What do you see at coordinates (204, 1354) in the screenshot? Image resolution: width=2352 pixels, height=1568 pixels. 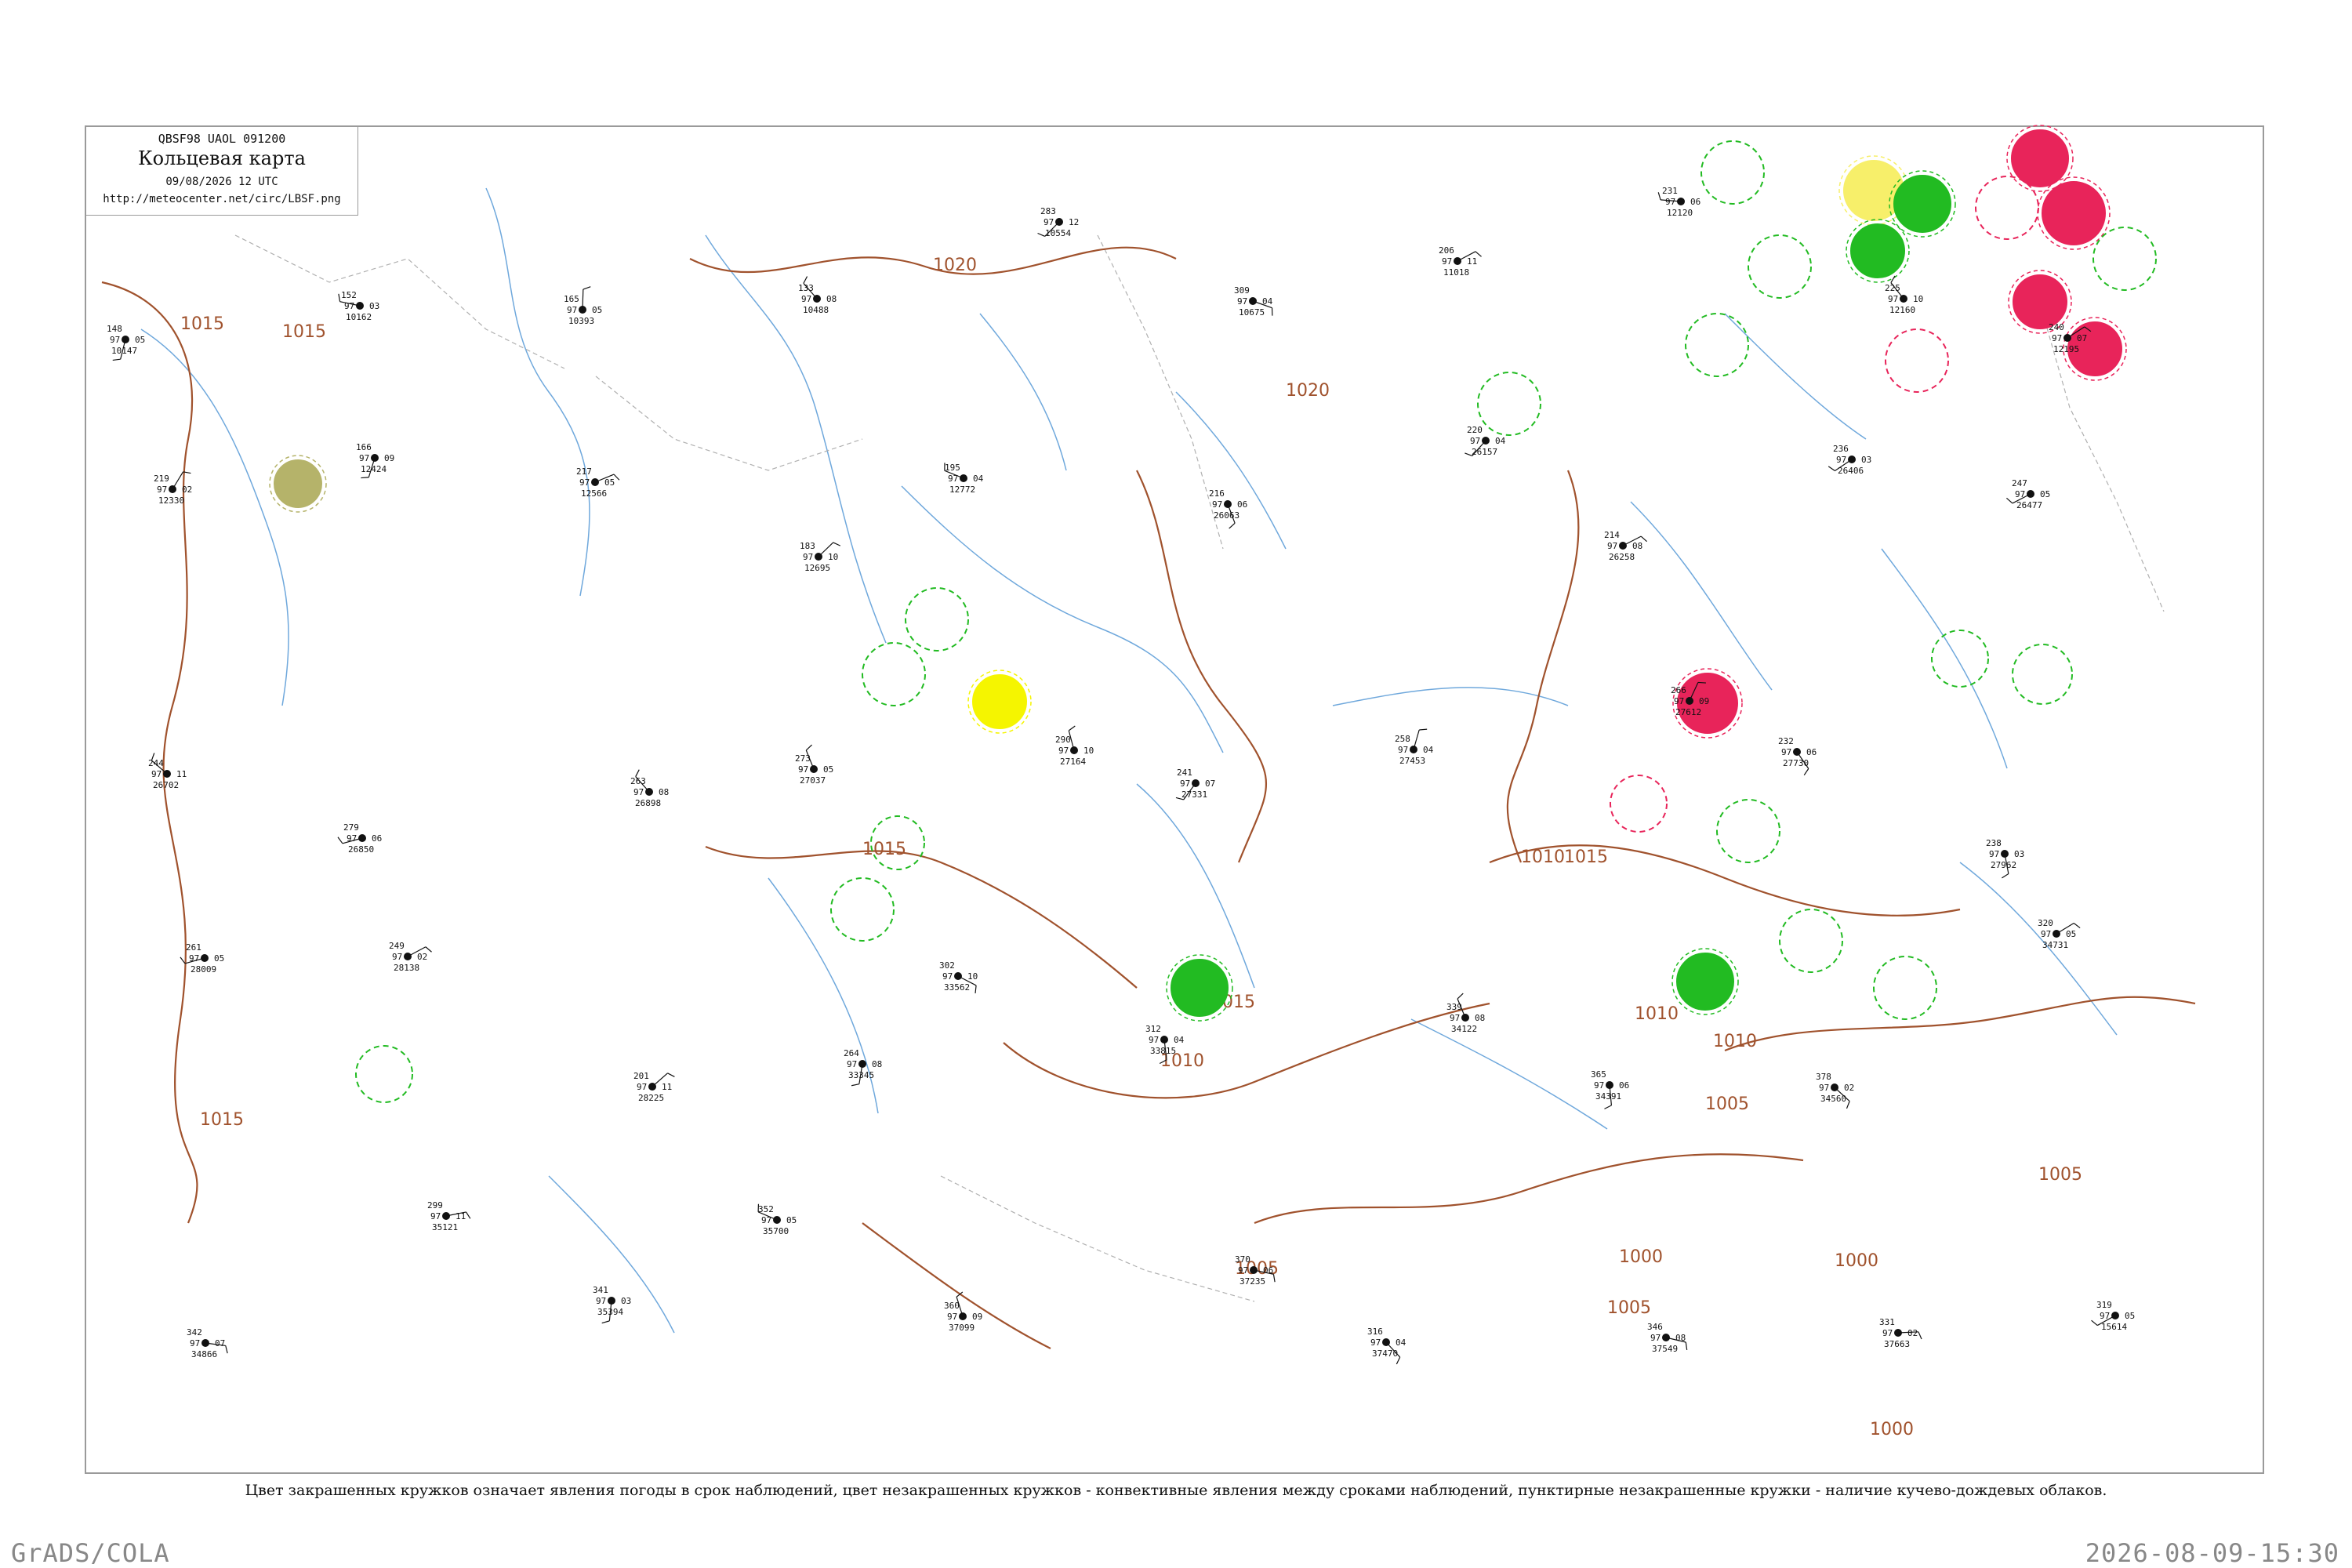 I see `station-index: 34866` at bounding box center [204, 1354].